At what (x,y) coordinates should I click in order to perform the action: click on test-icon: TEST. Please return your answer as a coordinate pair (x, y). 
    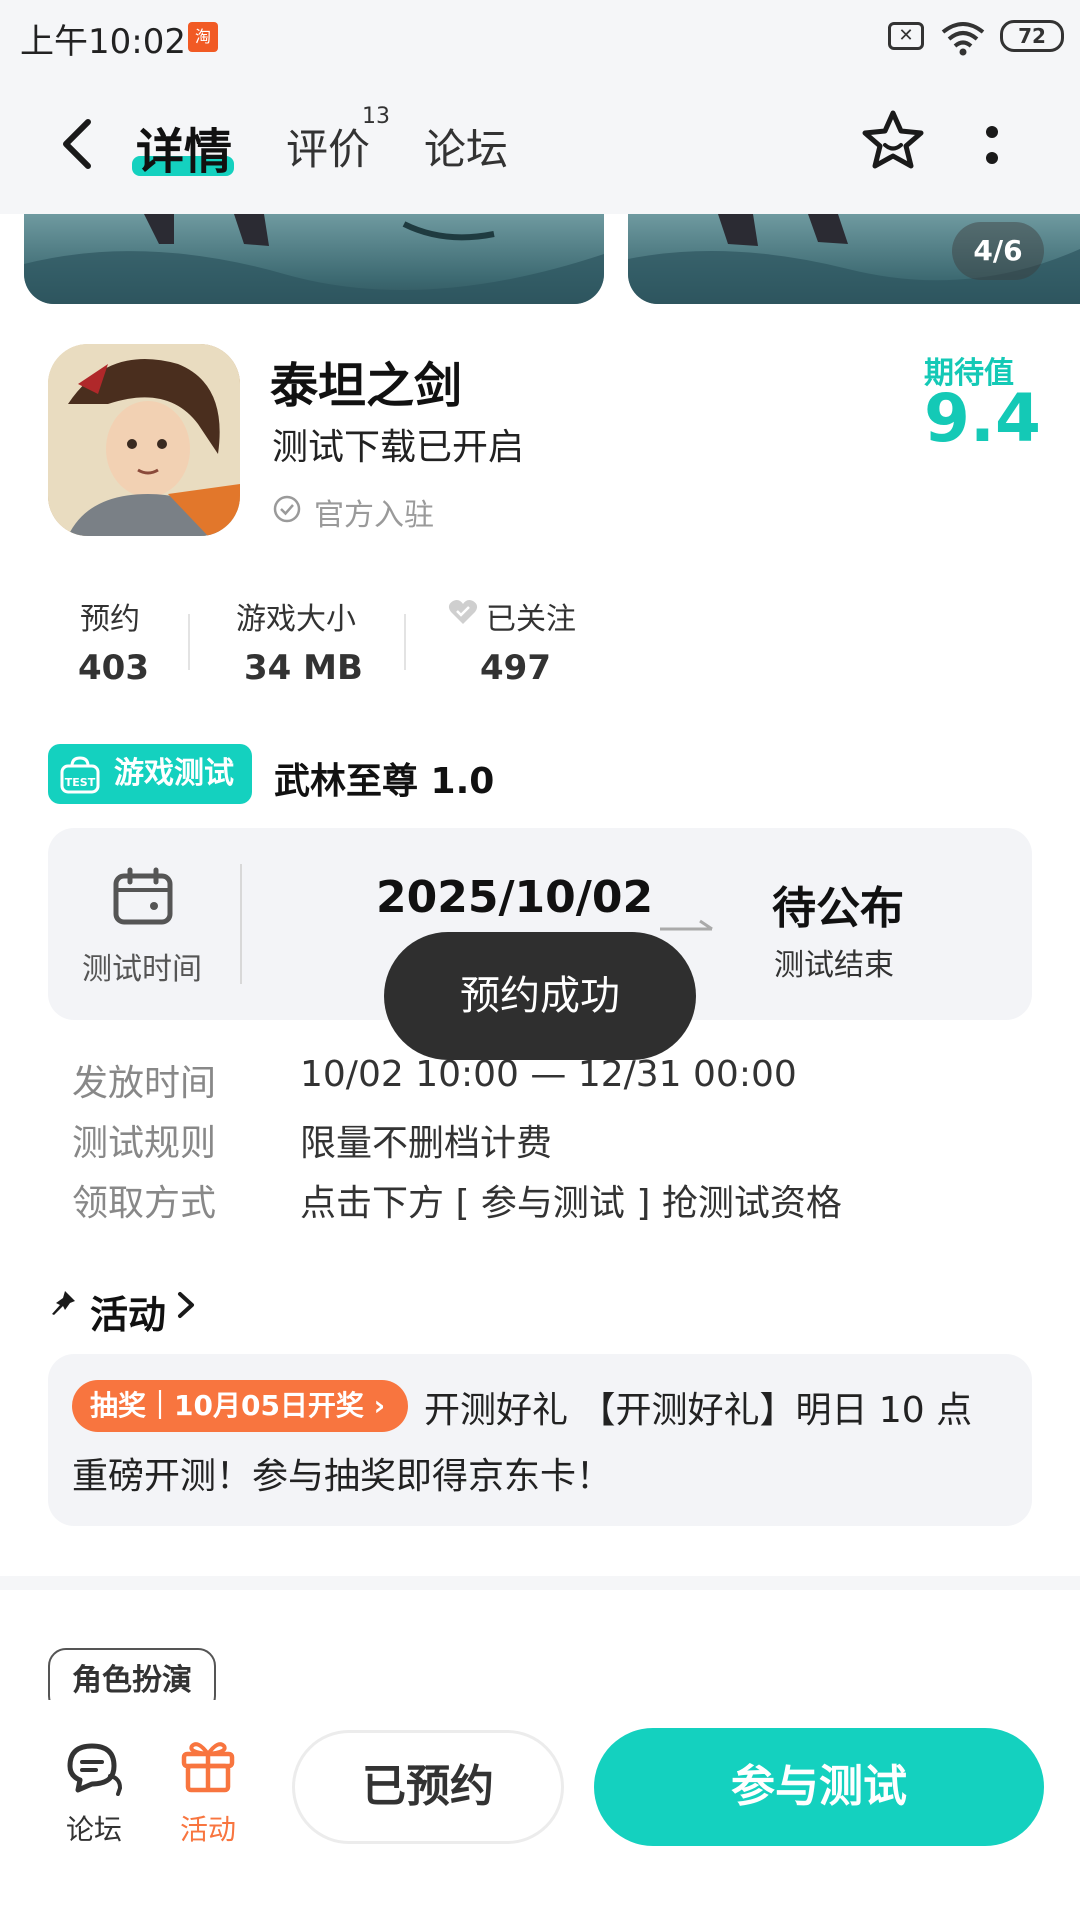
    Looking at the image, I should click on (80, 775).